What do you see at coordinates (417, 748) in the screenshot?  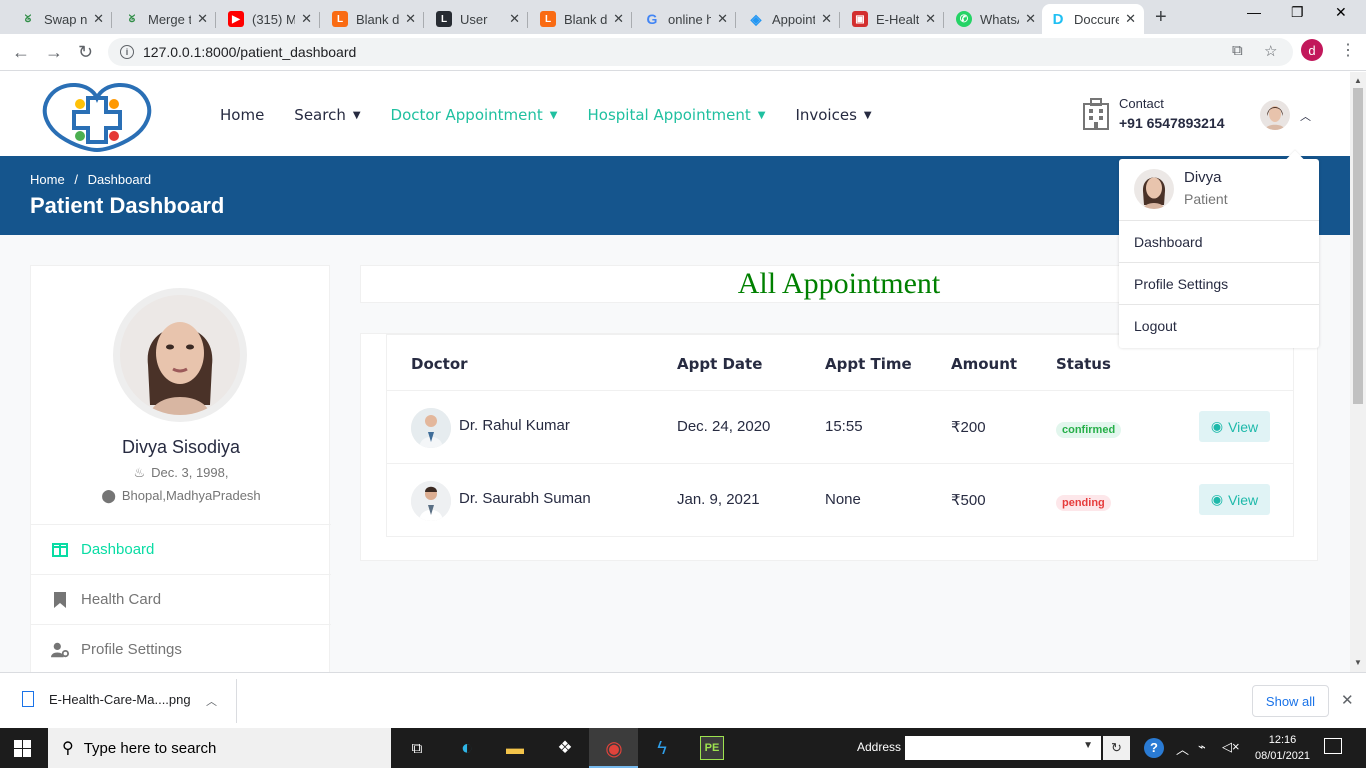 I see `task-view-icon: ⧉` at bounding box center [417, 748].